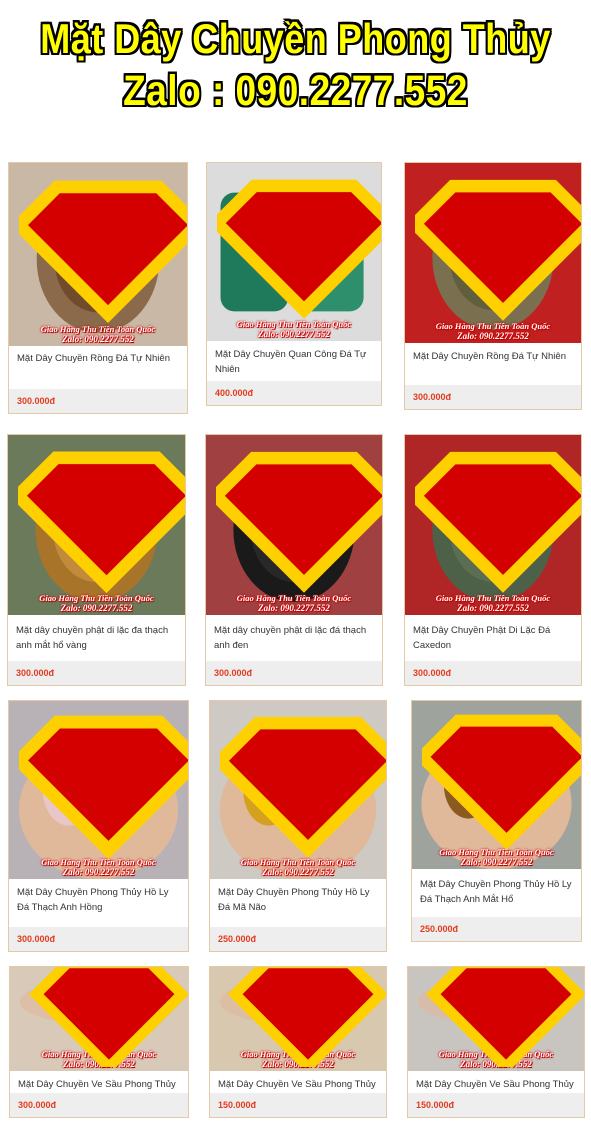 This screenshot has height=1128, width=591. What do you see at coordinates (234, 393) in the screenshot?
I see `product-price: 400.000đ` at bounding box center [234, 393].